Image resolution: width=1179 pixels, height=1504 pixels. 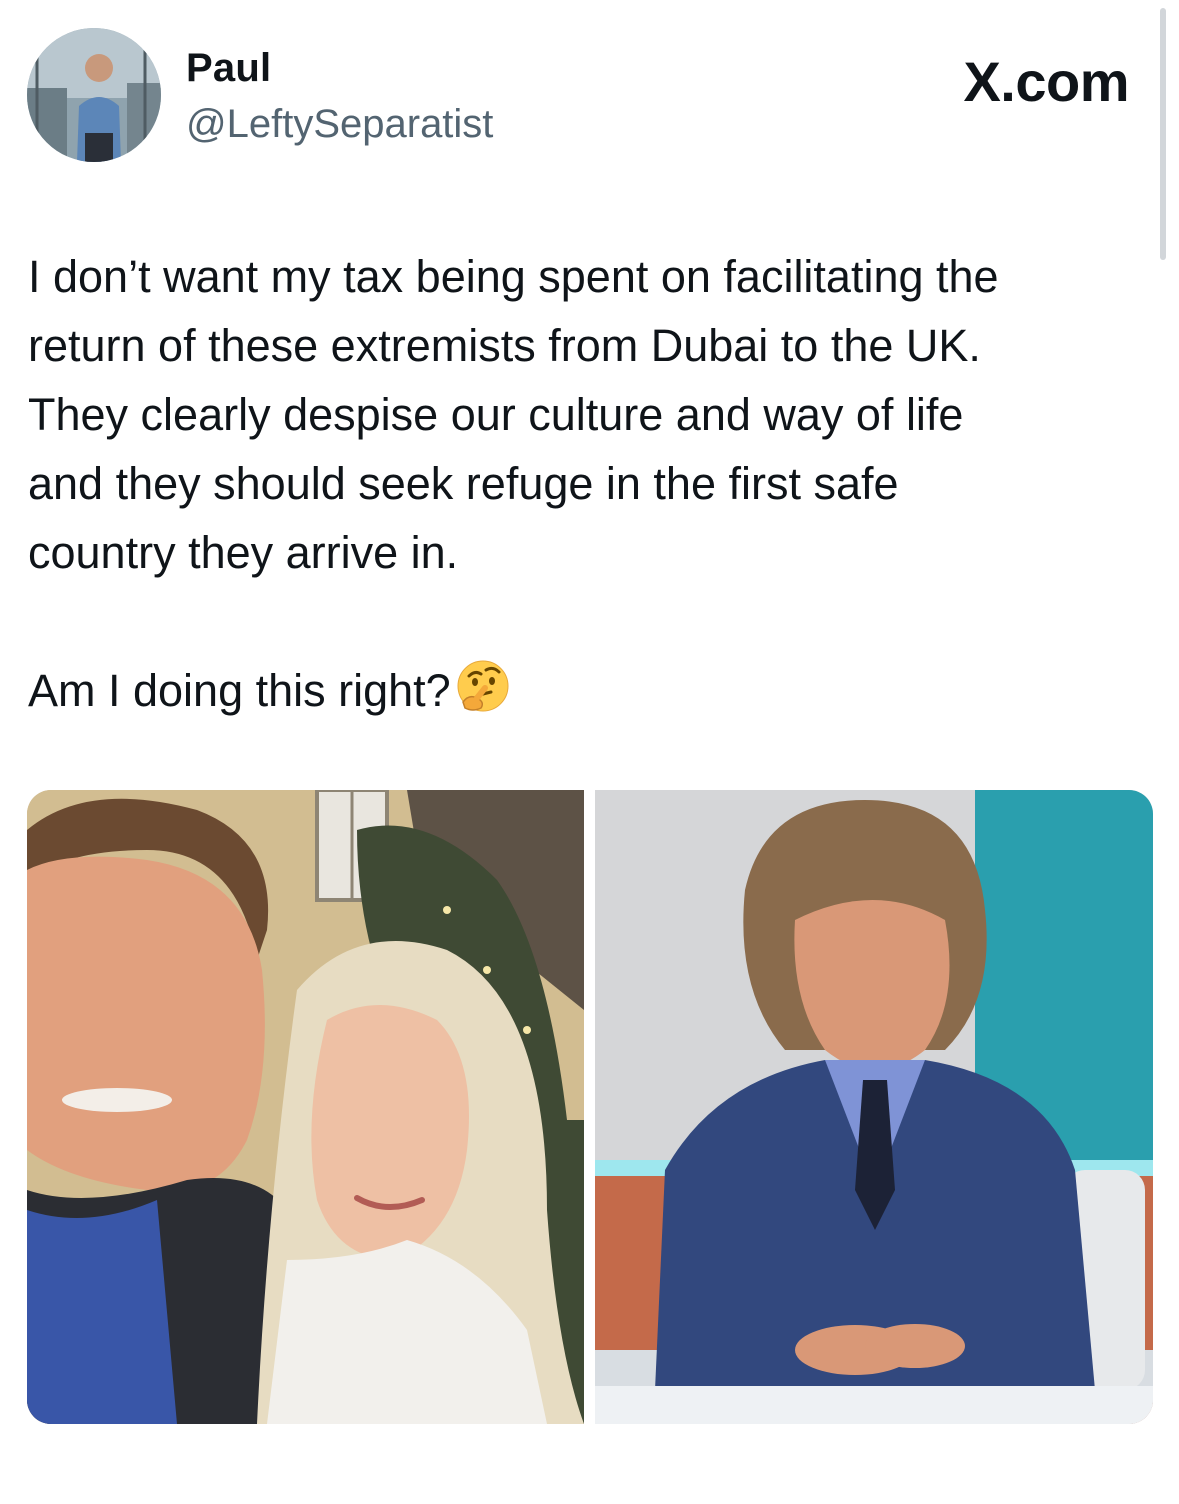 What do you see at coordinates (1046, 81) in the screenshot?
I see `brand-label: X.com` at bounding box center [1046, 81].